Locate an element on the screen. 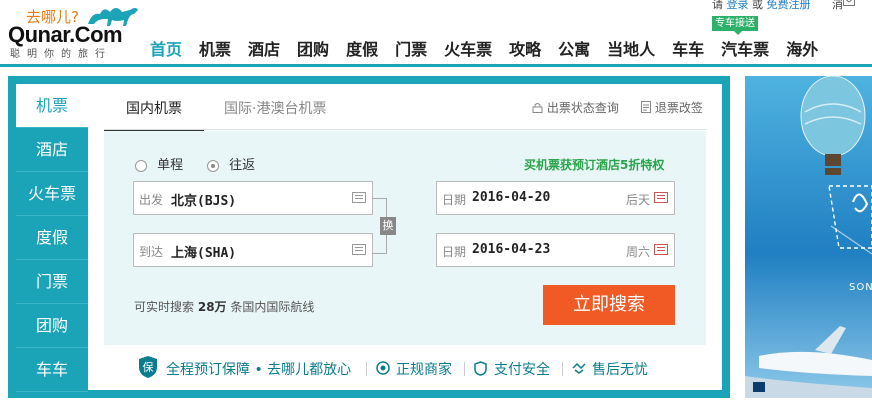 The height and width of the screenshot is (413, 872). nav-groupbuy: 团购 is located at coordinates (313, 48).